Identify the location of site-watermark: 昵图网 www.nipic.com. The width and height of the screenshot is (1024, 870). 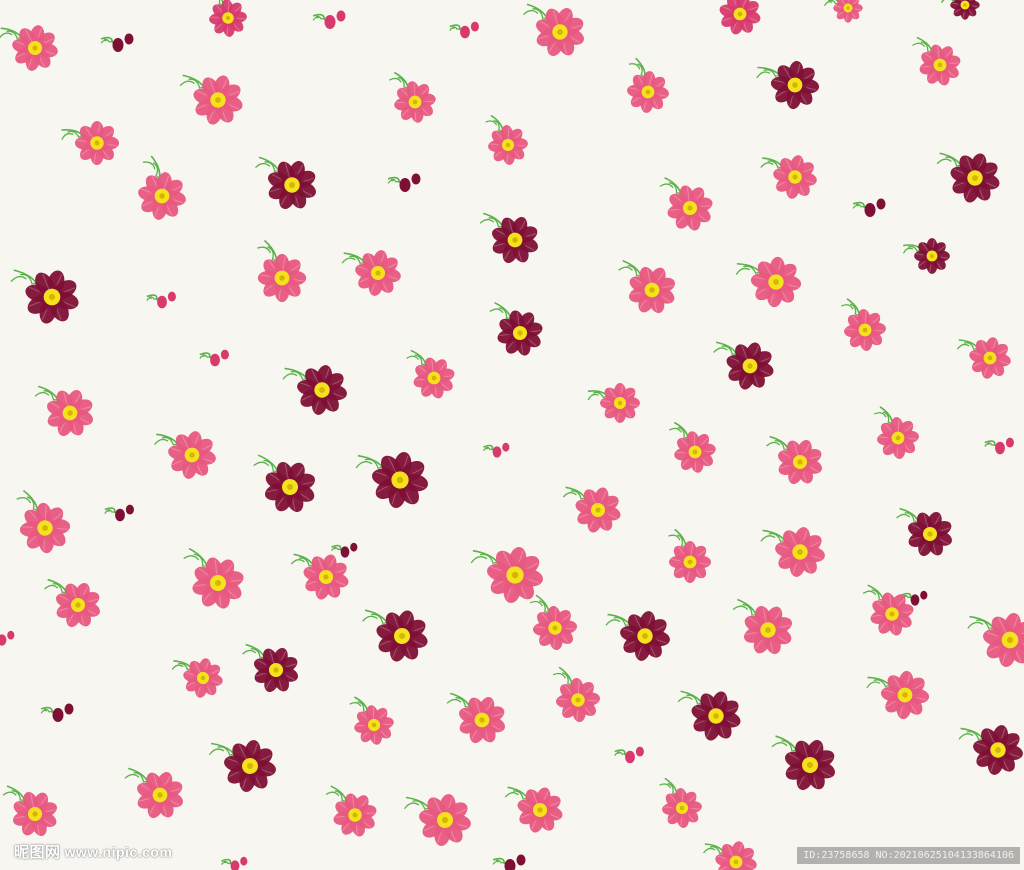
(93, 851).